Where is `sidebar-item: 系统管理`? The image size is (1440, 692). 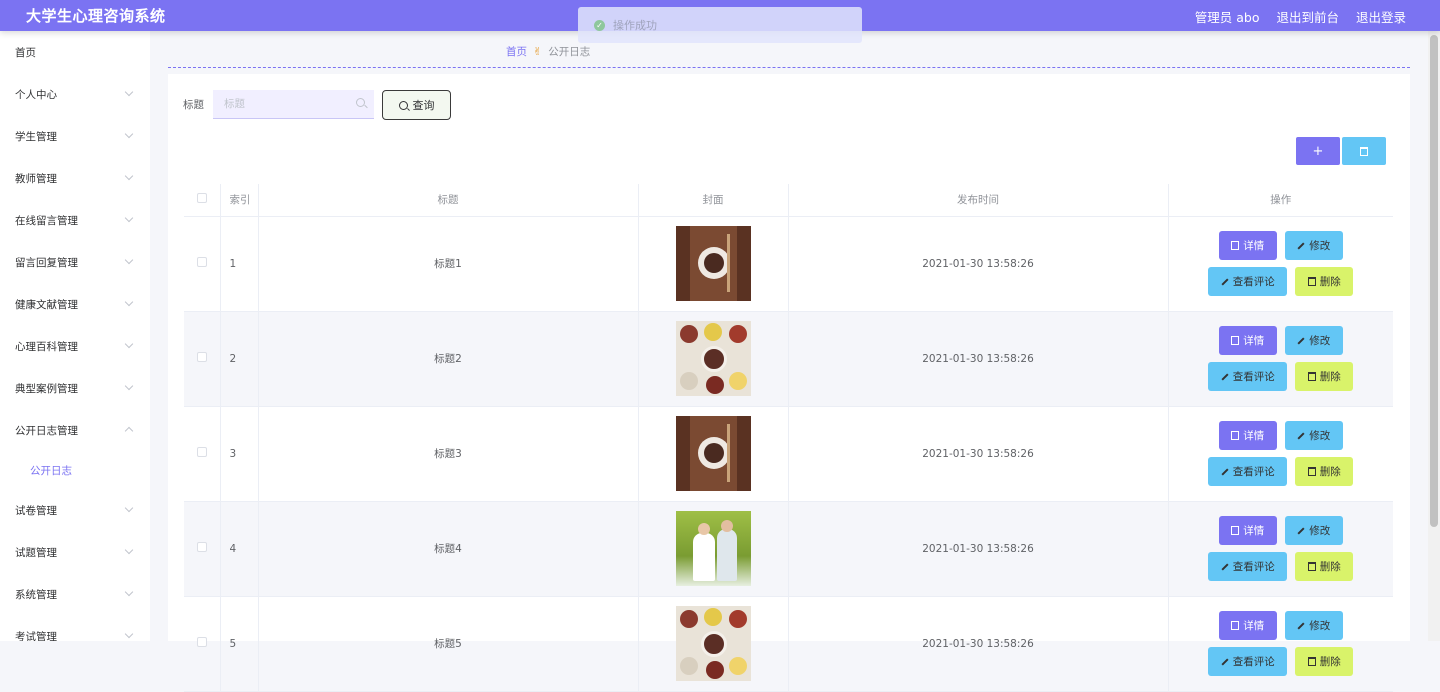
sidebar-item: 系统管理 is located at coordinates (75, 594).